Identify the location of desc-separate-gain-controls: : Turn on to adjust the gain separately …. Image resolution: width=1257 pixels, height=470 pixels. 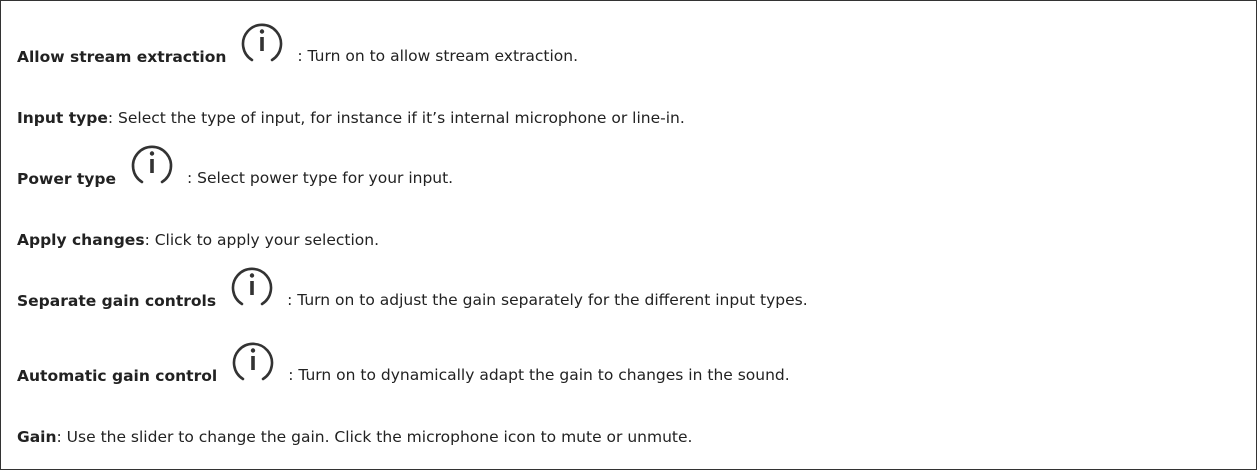
(547, 300).